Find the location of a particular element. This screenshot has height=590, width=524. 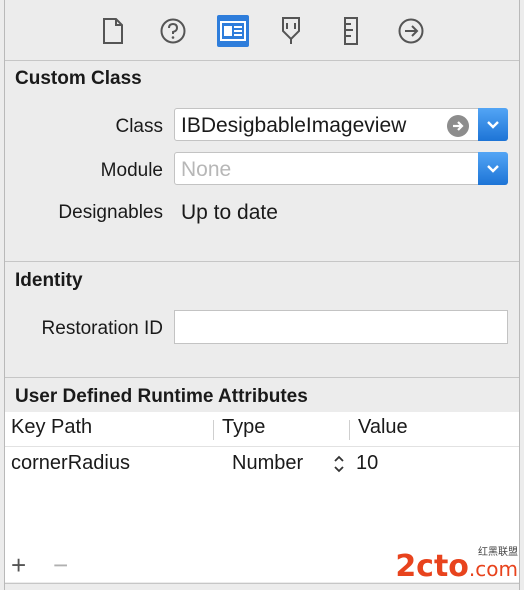

column-header-key-path: Key Path is located at coordinates (51, 427).